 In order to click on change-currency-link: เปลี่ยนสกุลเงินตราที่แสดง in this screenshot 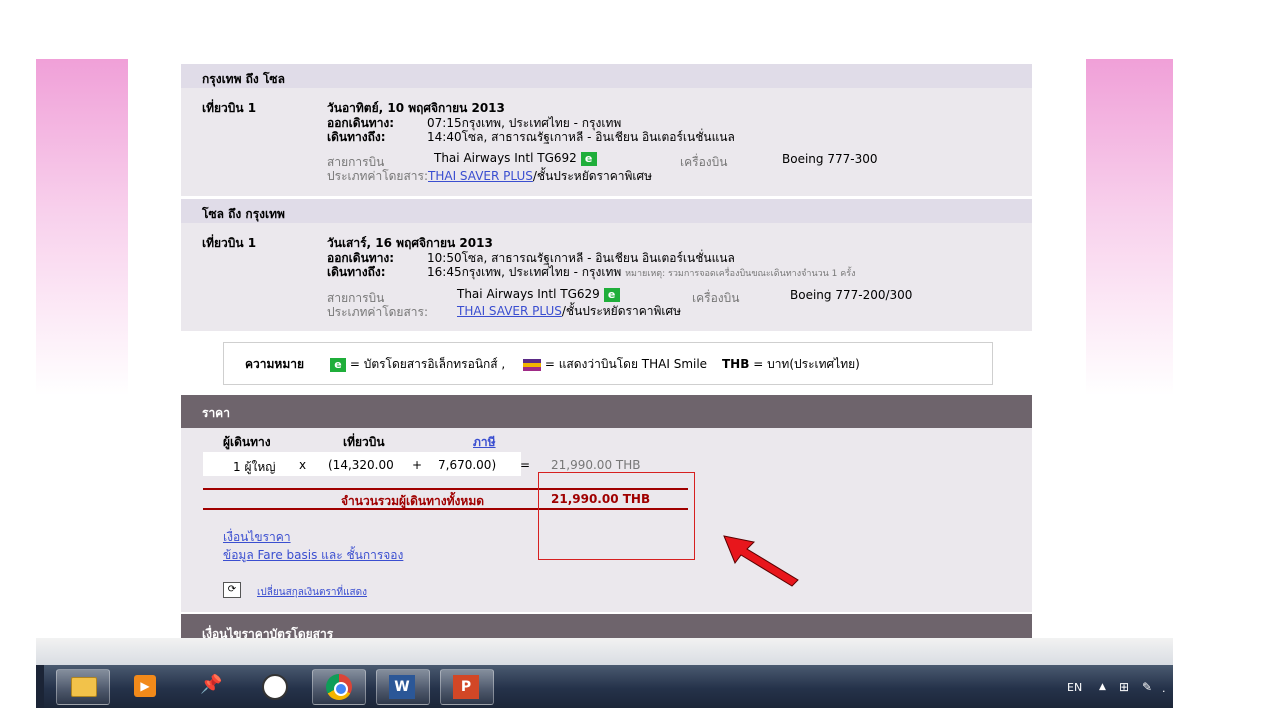, I will do `click(312, 592)`.